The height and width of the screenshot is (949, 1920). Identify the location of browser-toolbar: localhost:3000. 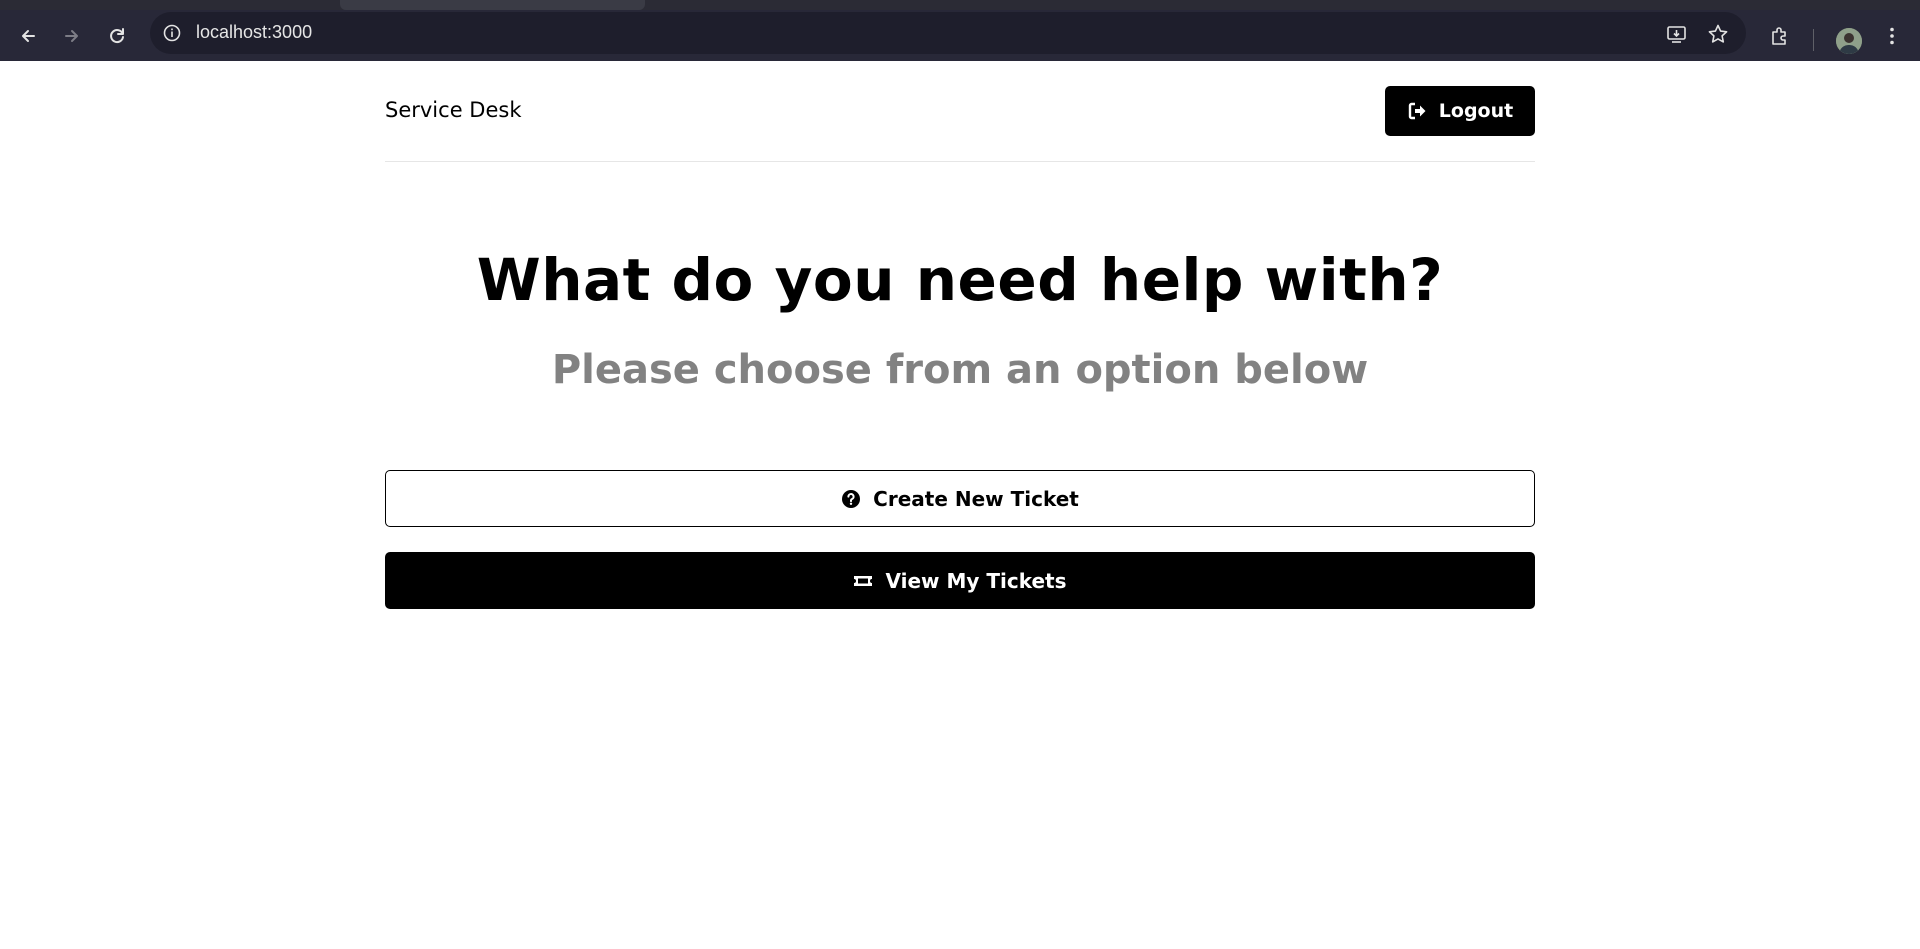
(960, 35).